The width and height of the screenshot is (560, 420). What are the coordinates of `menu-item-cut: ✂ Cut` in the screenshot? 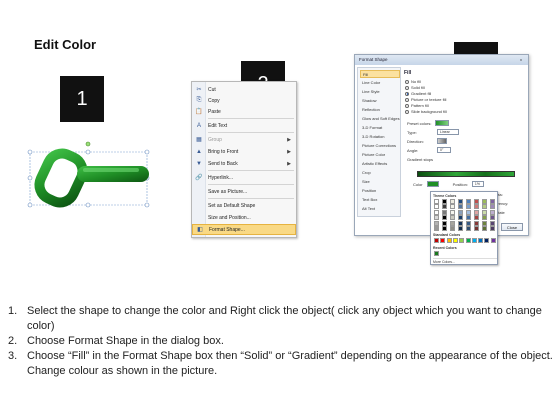 It's located at (244, 89).